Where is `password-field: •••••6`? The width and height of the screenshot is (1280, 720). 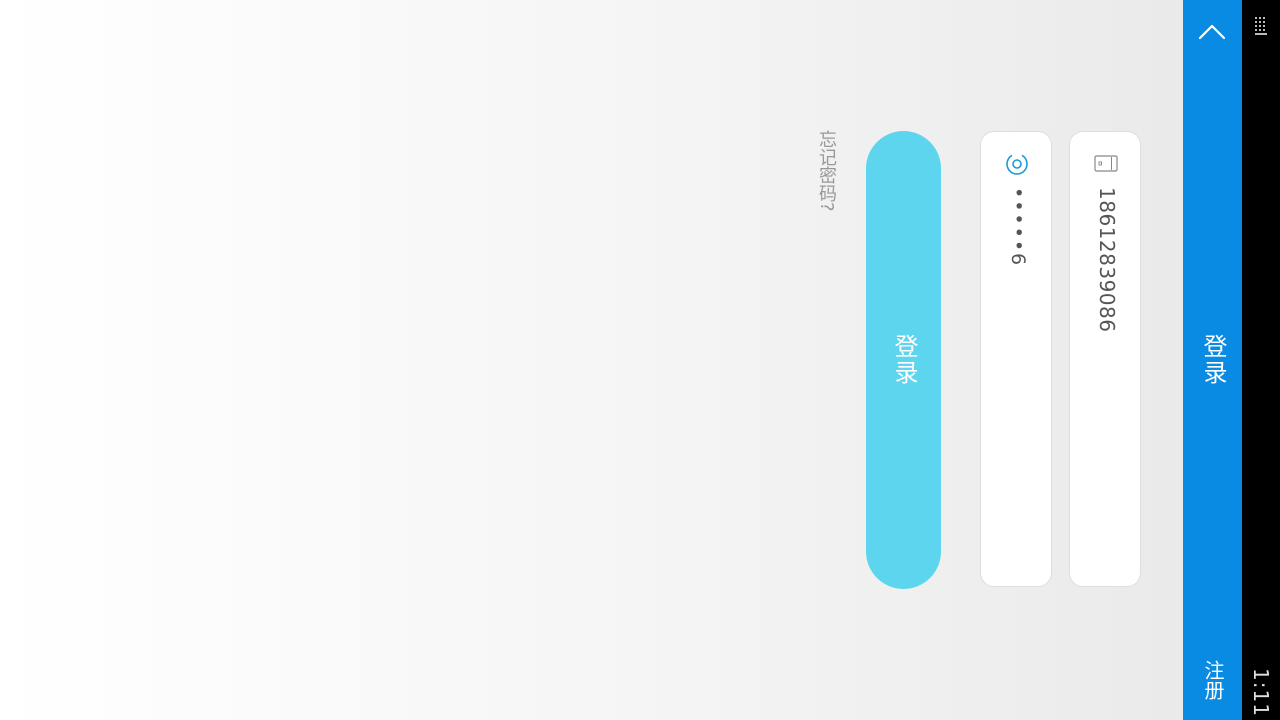 password-field: •••••6 is located at coordinates (1016, 359).